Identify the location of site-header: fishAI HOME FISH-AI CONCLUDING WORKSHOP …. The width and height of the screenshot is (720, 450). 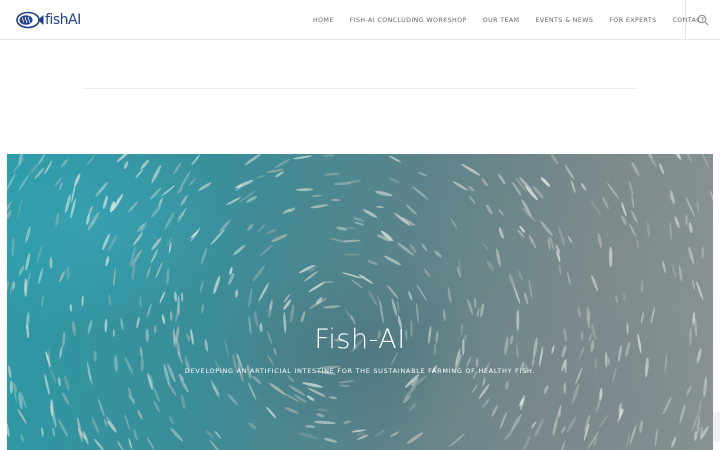
(360, 20).